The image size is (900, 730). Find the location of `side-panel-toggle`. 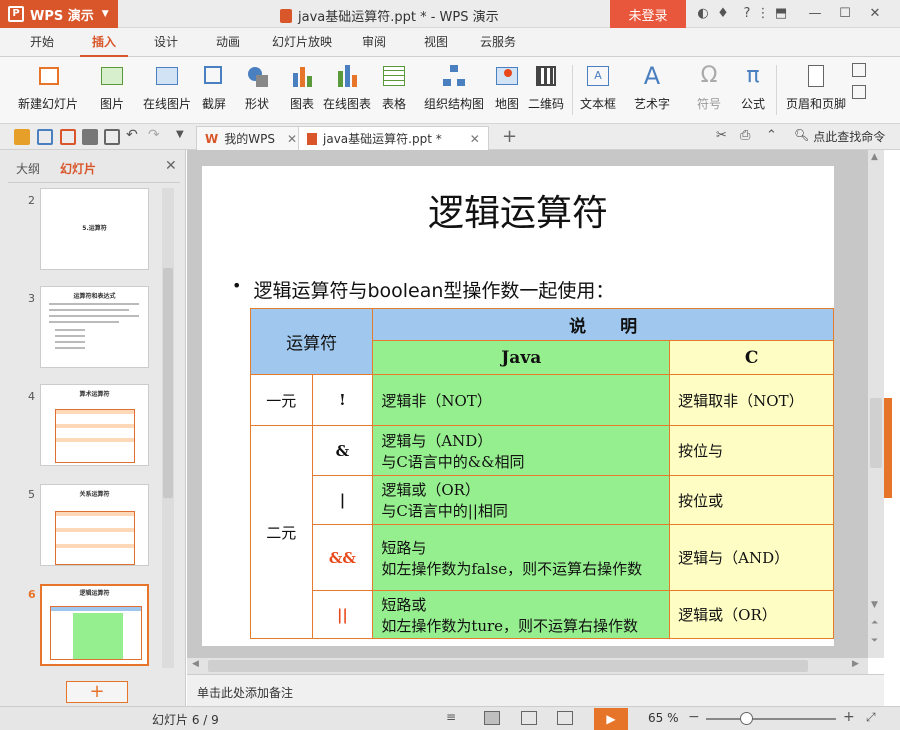

side-panel-toggle is located at coordinates (888, 448).